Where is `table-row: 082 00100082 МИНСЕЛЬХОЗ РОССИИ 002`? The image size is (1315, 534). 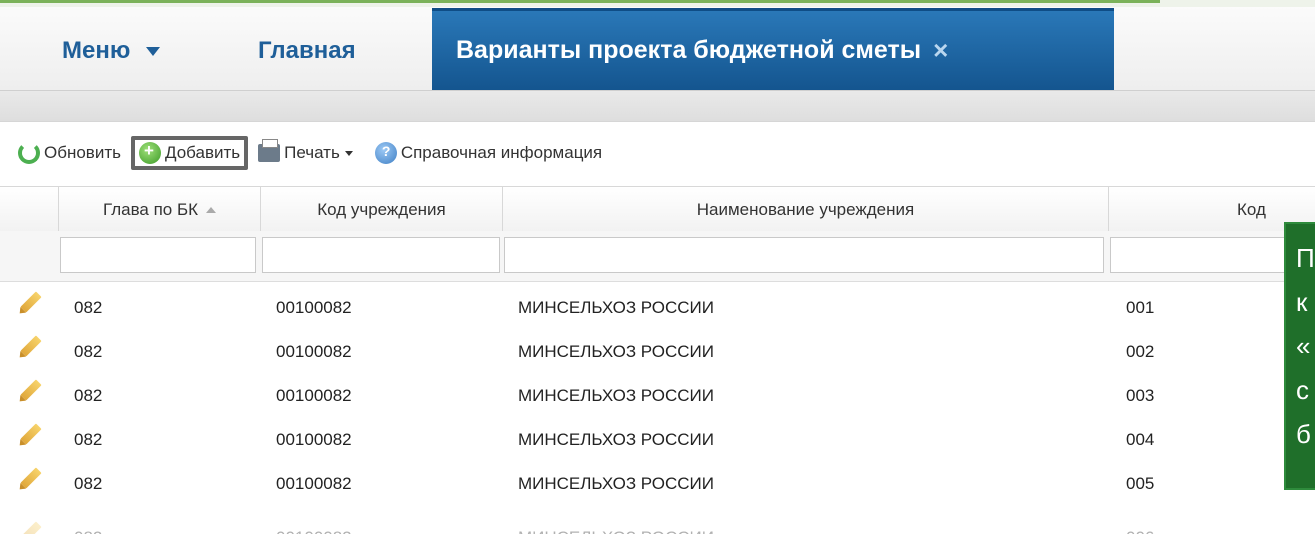 table-row: 082 00100082 МИНСЕЛЬХОЗ РОССИИ 002 is located at coordinates (657, 352).